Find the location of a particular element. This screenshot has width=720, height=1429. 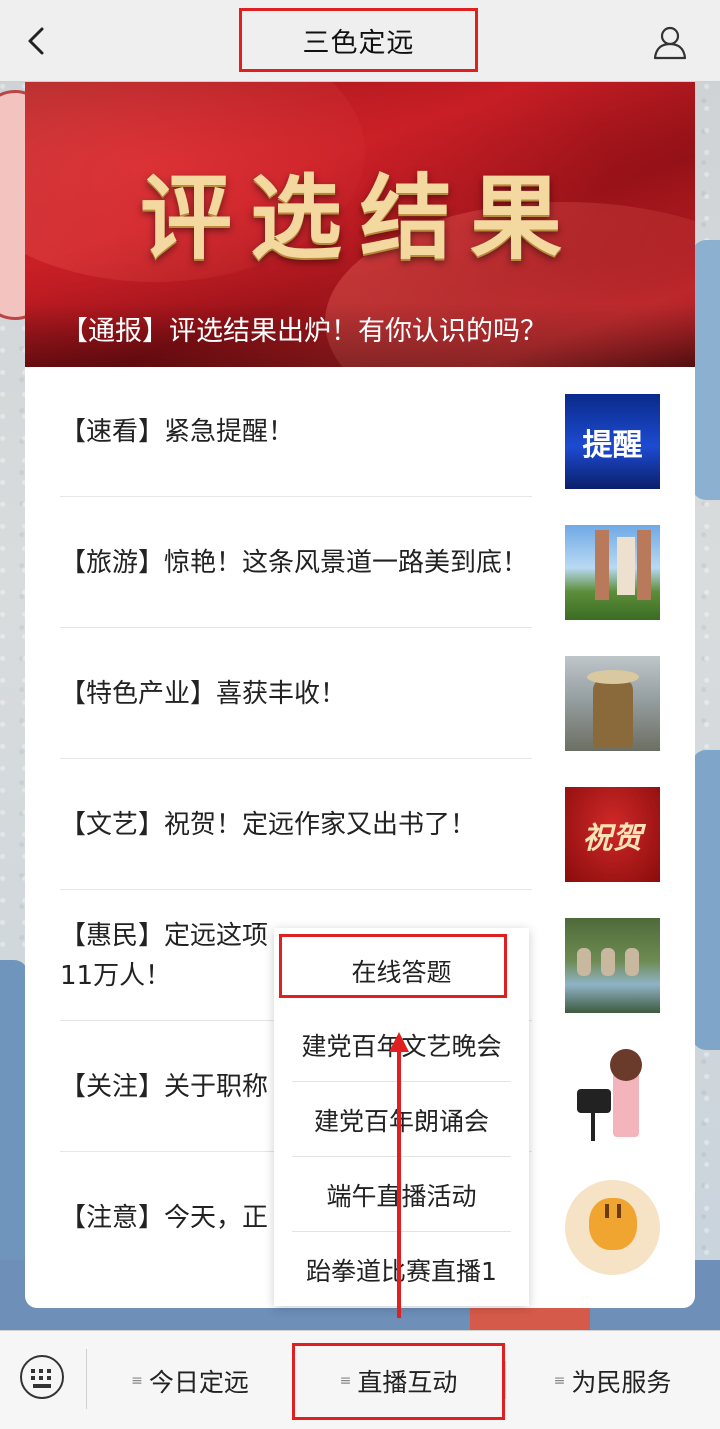

banner-caption: 【通报】评选结果出炉！有你认识的吗？ is located at coordinates (360, 335).